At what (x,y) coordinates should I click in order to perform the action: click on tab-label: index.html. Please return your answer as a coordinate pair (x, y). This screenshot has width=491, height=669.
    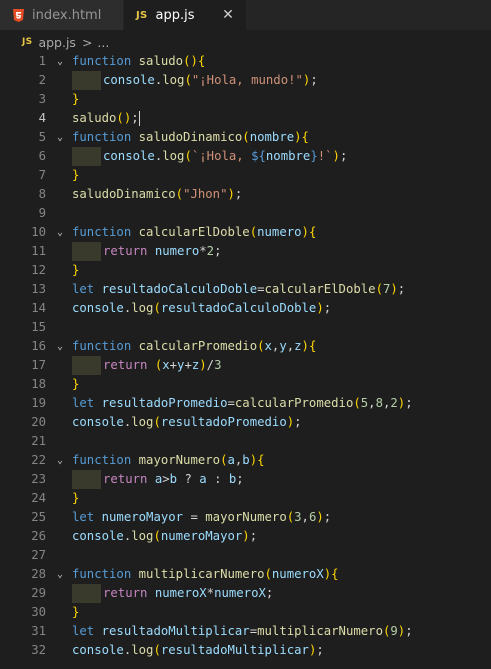
    Looking at the image, I should click on (67, 15).